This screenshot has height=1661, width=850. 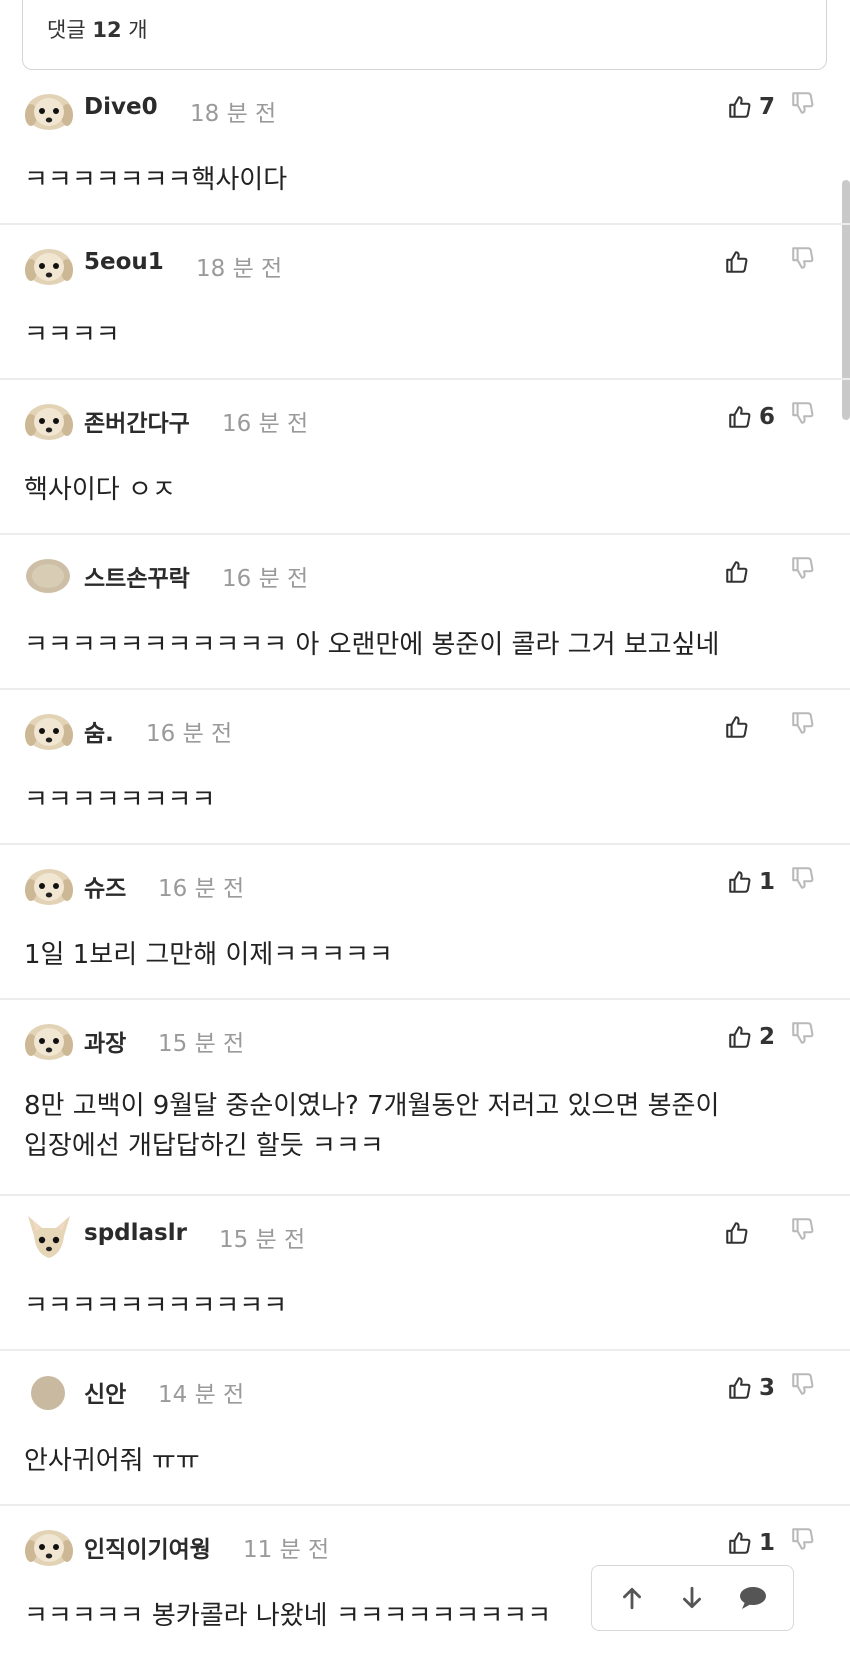 I want to click on comment-author: 5eou1, so click(x=124, y=262).